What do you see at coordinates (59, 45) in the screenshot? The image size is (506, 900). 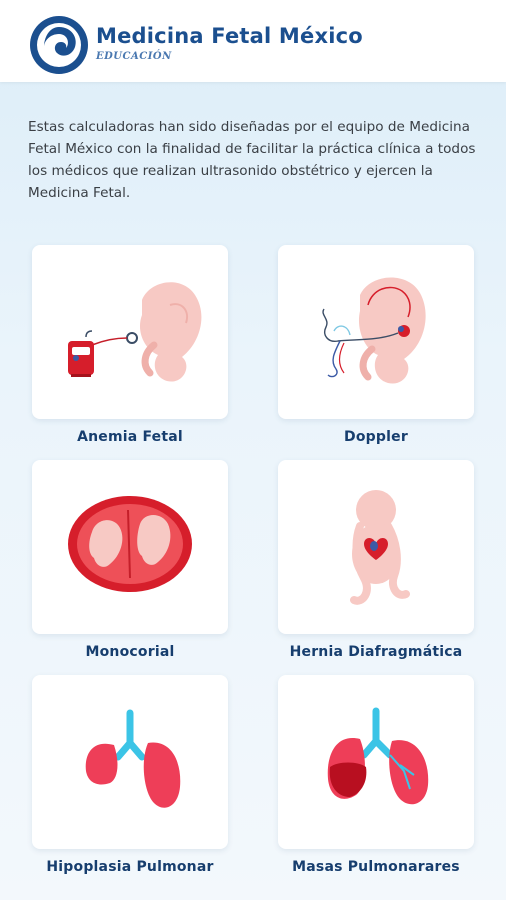 I see `swirl-logo-icon` at bounding box center [59, 45].